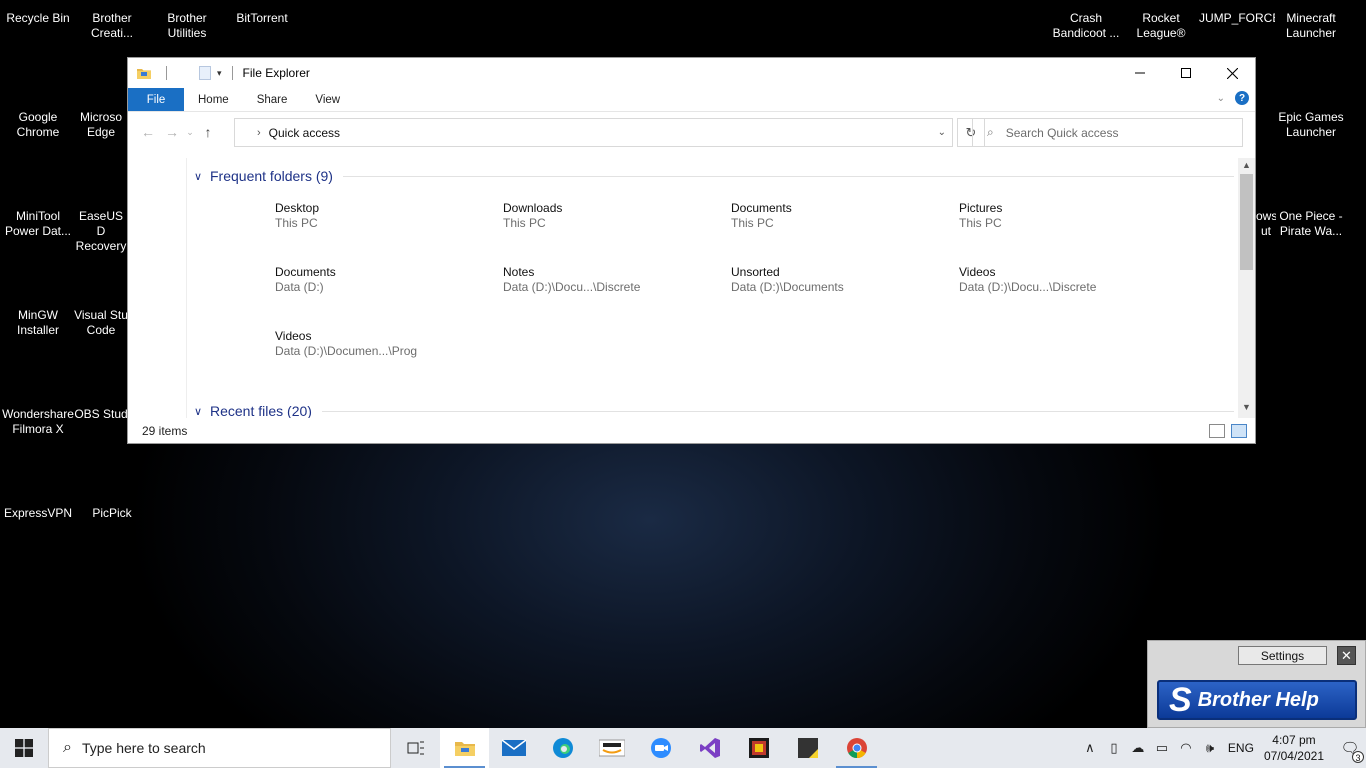 The width and height of the screenshot is (1366, 768). Describe the element at coordinates (1311, 125) in the screenshot. I see `desktop-icon-epic-games: Epic Games Launcher` at that location.